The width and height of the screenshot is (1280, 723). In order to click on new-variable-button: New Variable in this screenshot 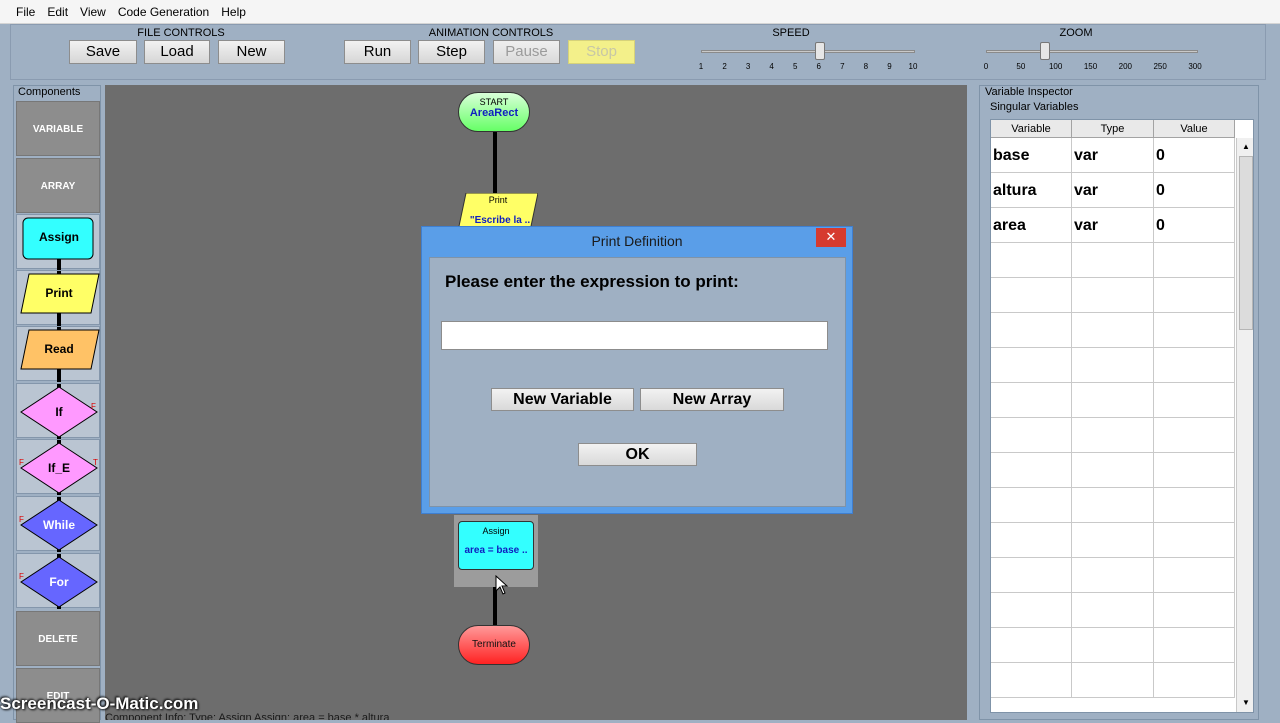, I will do `click(562, 399)`.